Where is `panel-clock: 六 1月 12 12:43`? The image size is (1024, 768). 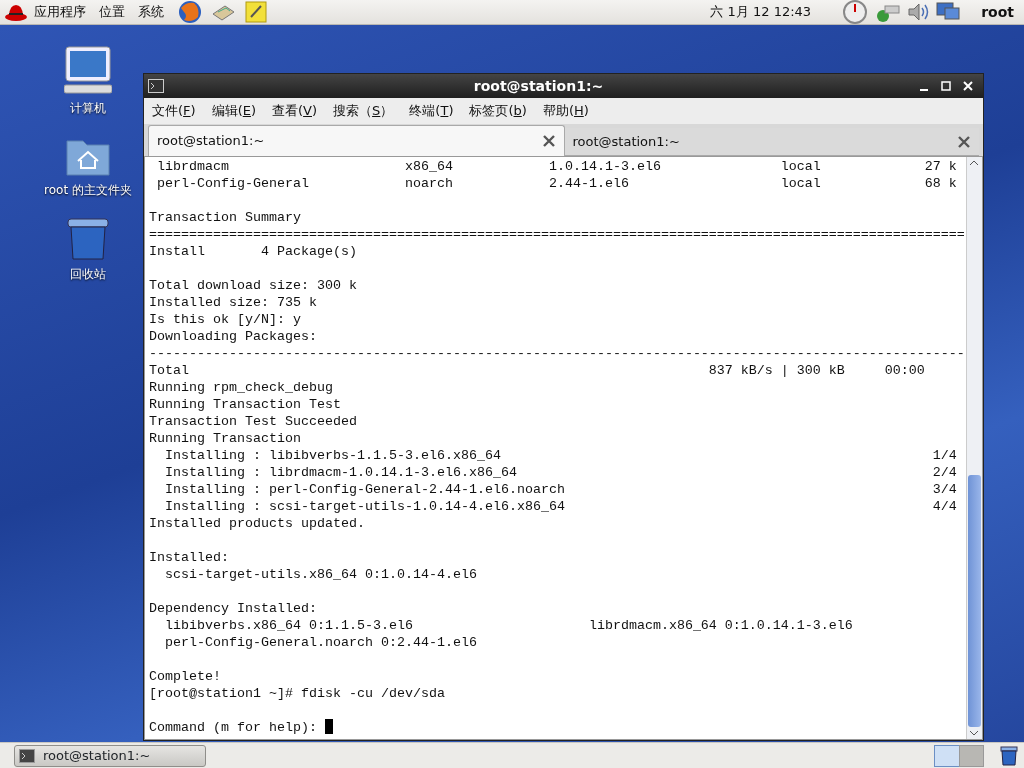 panel-clock: 六 1月 12 12:43 is located at coordinates (761, 12).